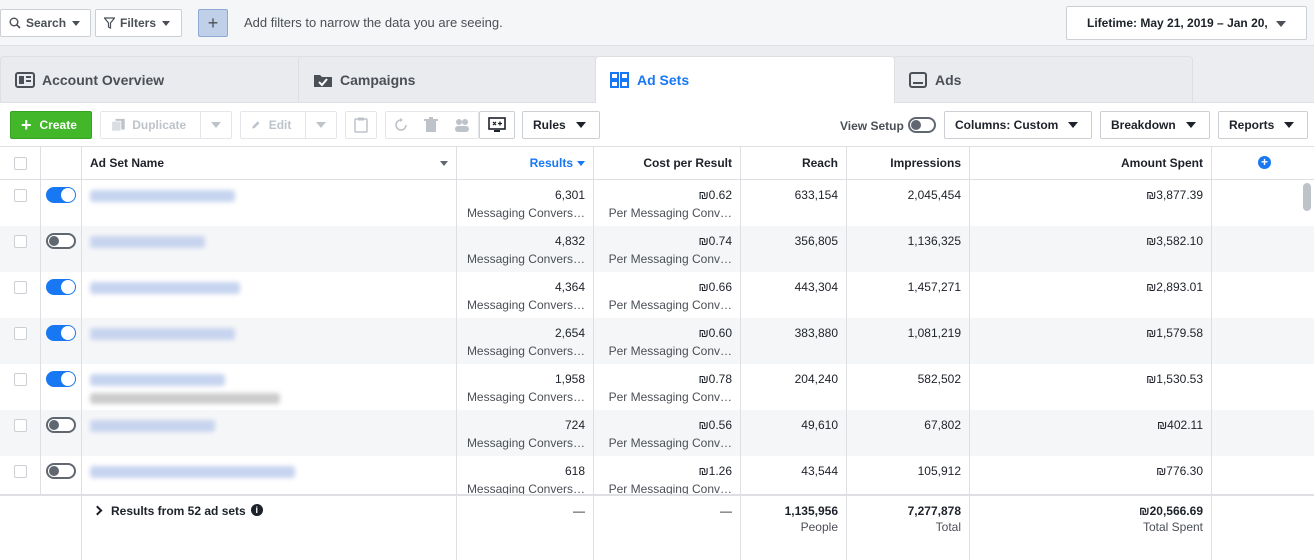  What do you see at coordinates (1091, 433) in the screenshot?
I see `amount-spent-cell: ₪402.11` at bounding box center [1091, 433].